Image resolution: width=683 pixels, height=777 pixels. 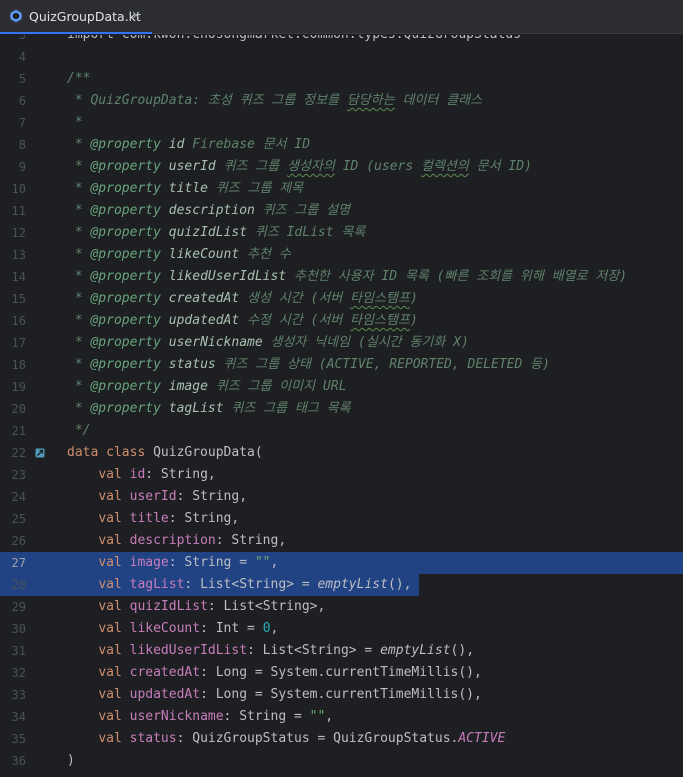 I want to click on code-line: 13 * @property likeCount 추천 수, so click(x=341, y=255).